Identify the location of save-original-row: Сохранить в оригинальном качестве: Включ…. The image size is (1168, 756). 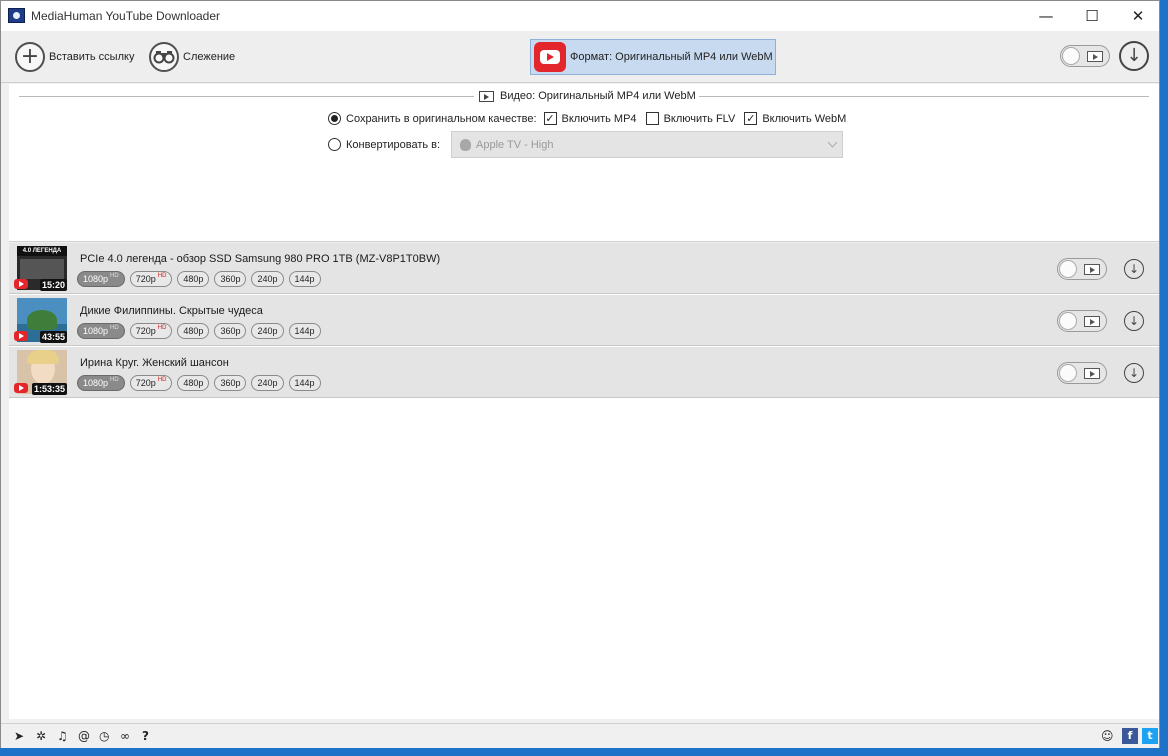
(587, 118).